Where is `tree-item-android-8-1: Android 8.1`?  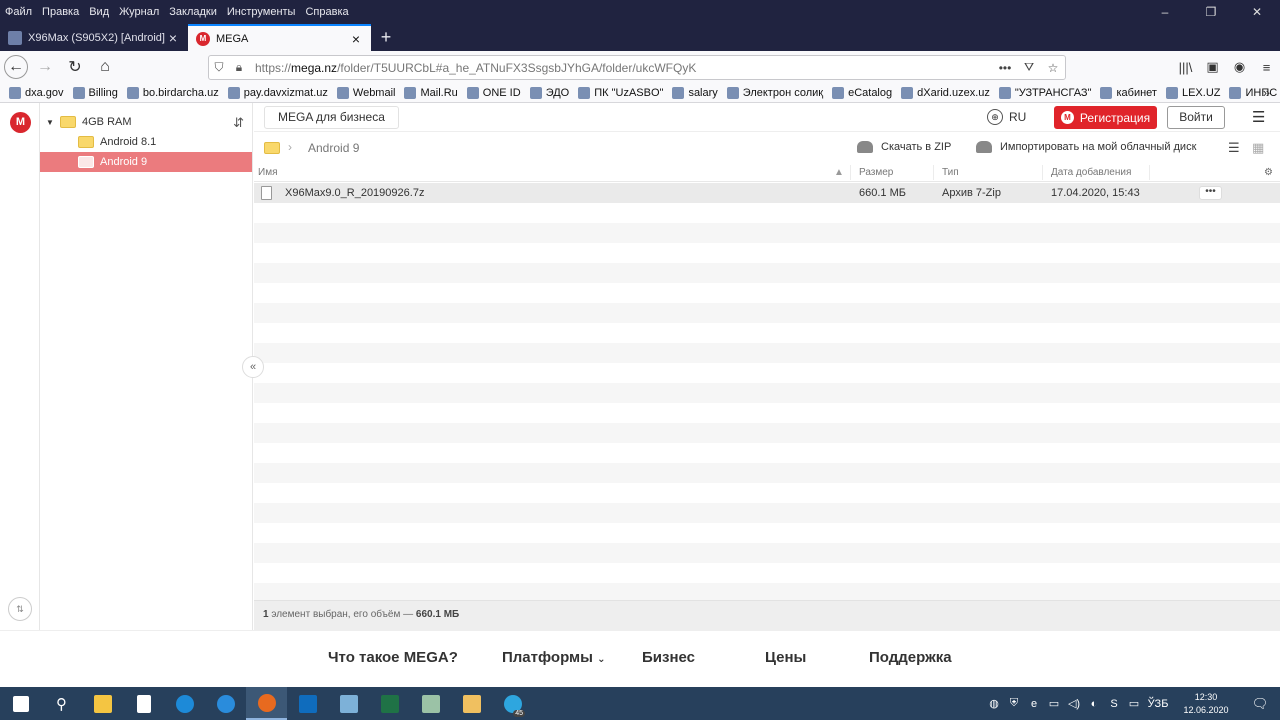
tree-item-android-8-1: Android 8.1 is located at coordinates (146, 142).